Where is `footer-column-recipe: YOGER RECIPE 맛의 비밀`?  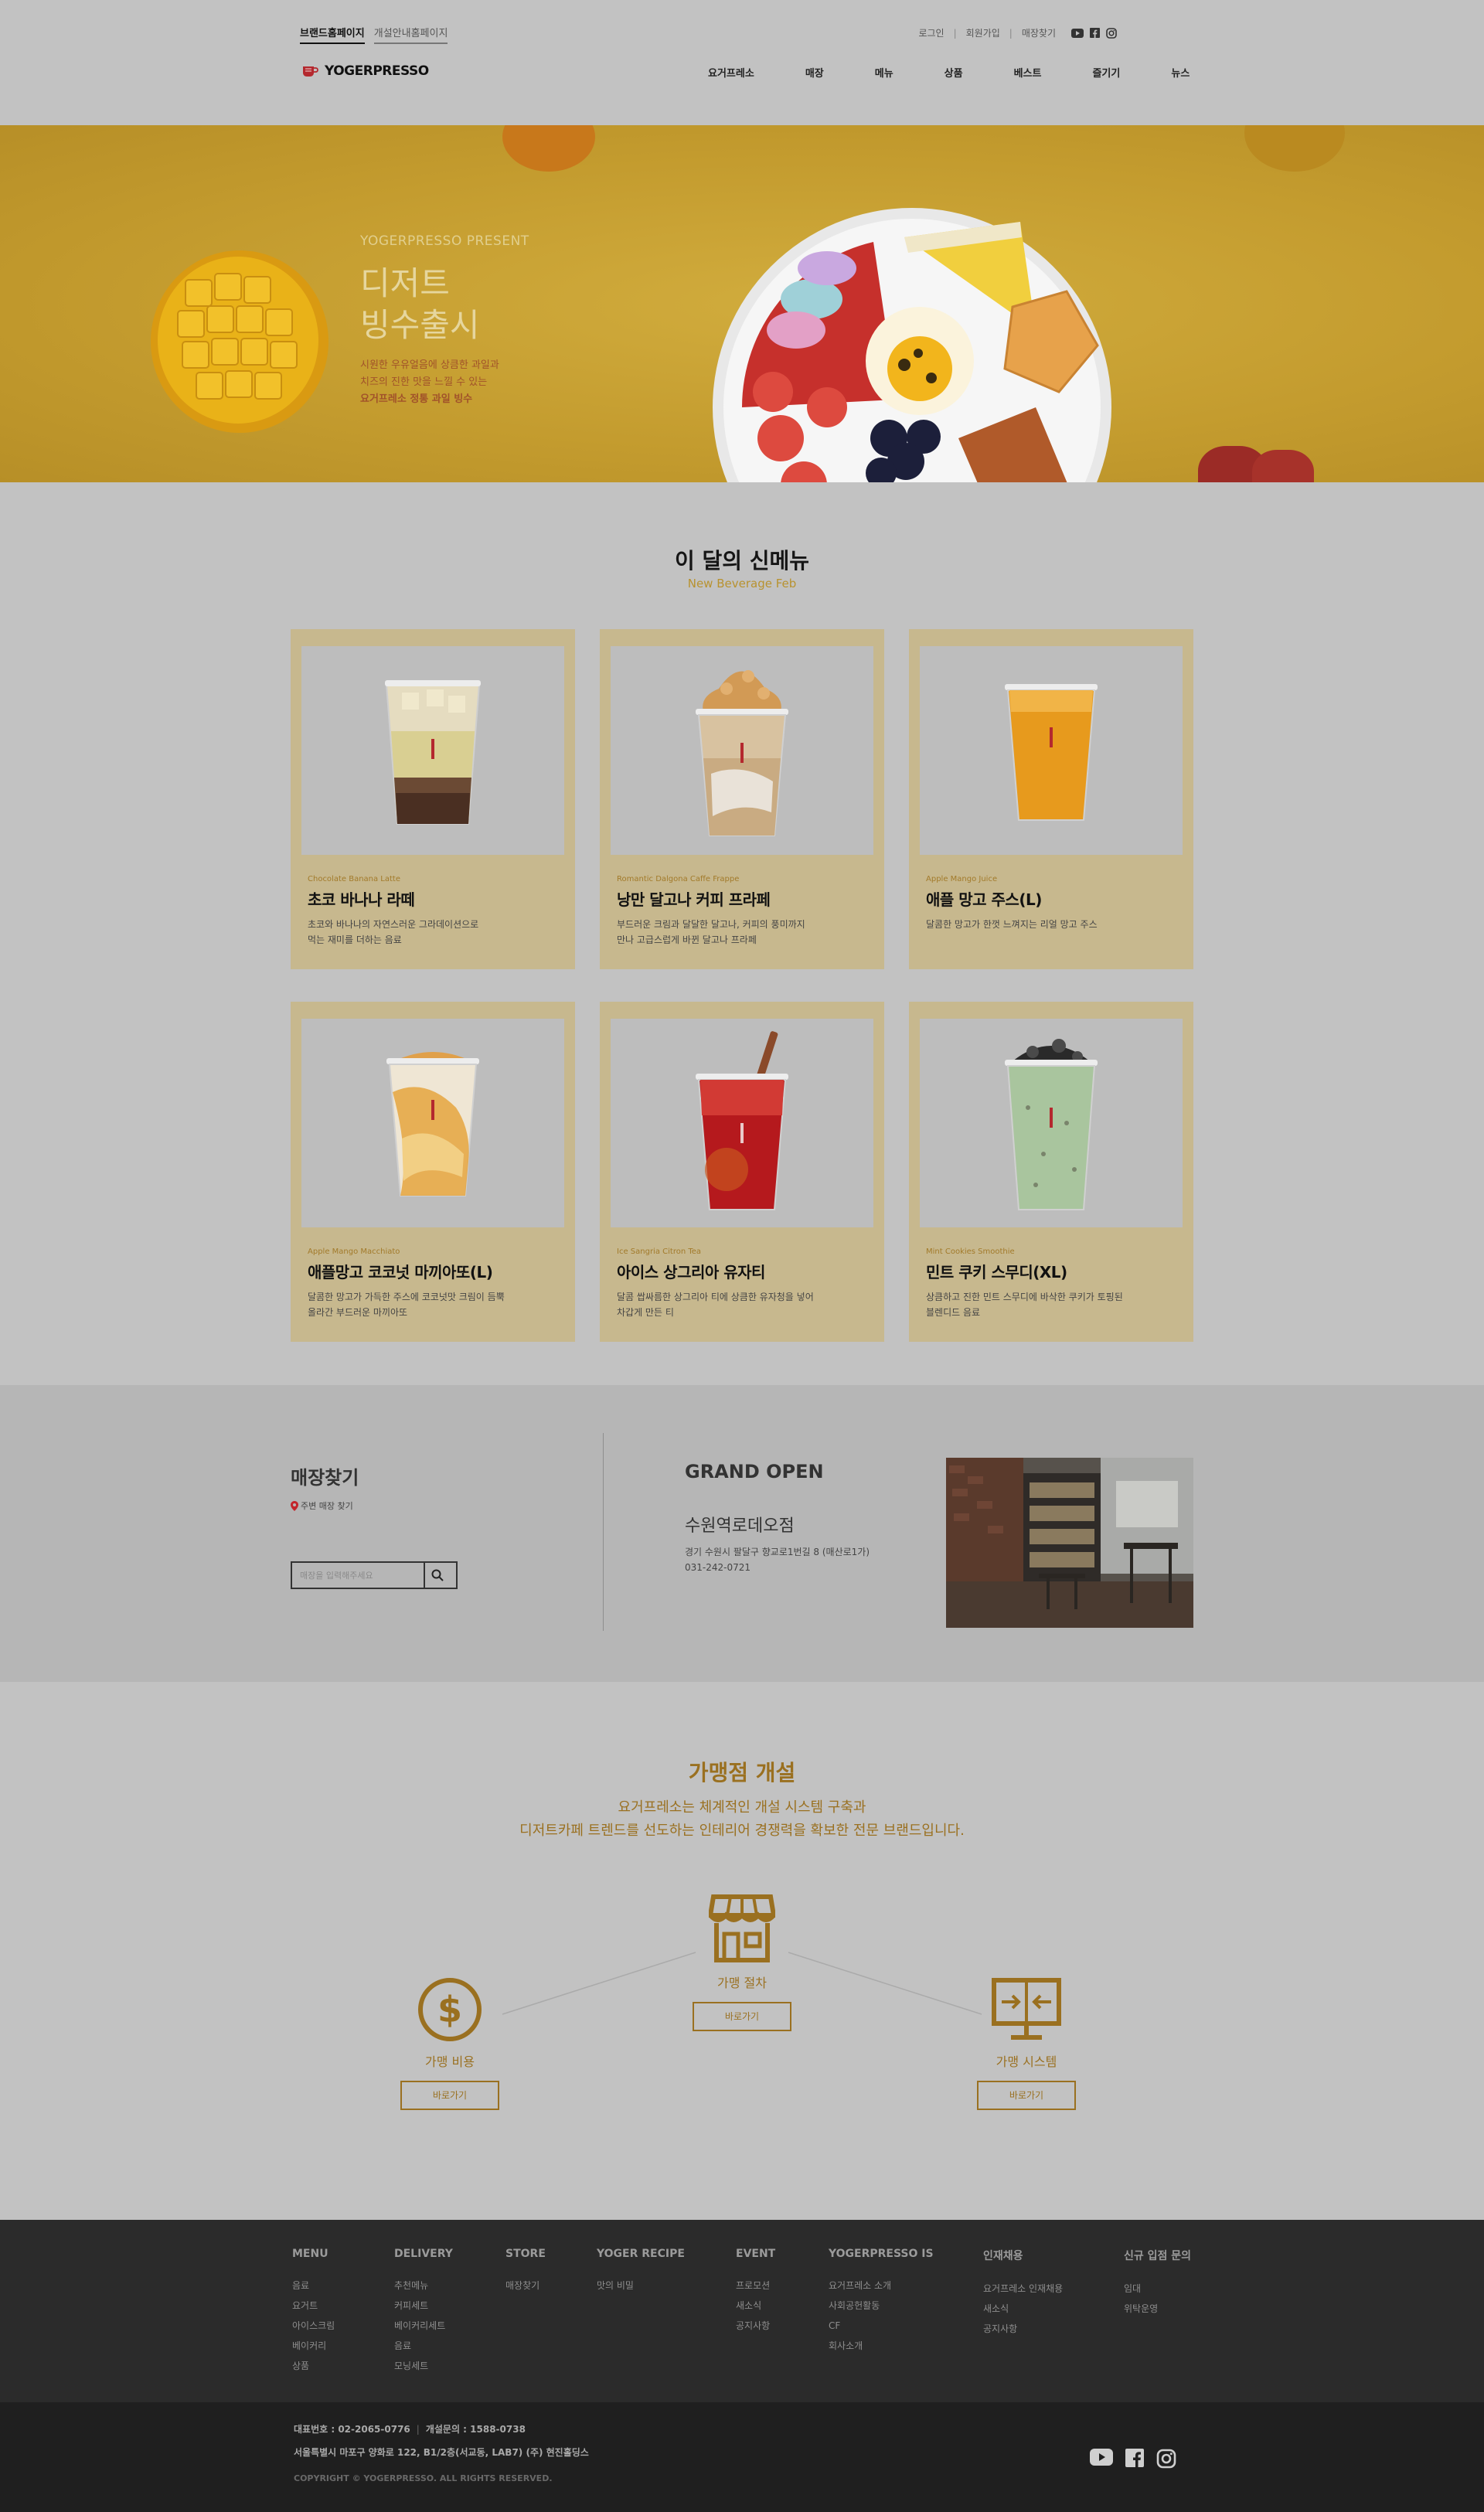
footer-column-recipe: YOGER RECIPE 맛의 비밀 is located at coordinates (641, 2272).